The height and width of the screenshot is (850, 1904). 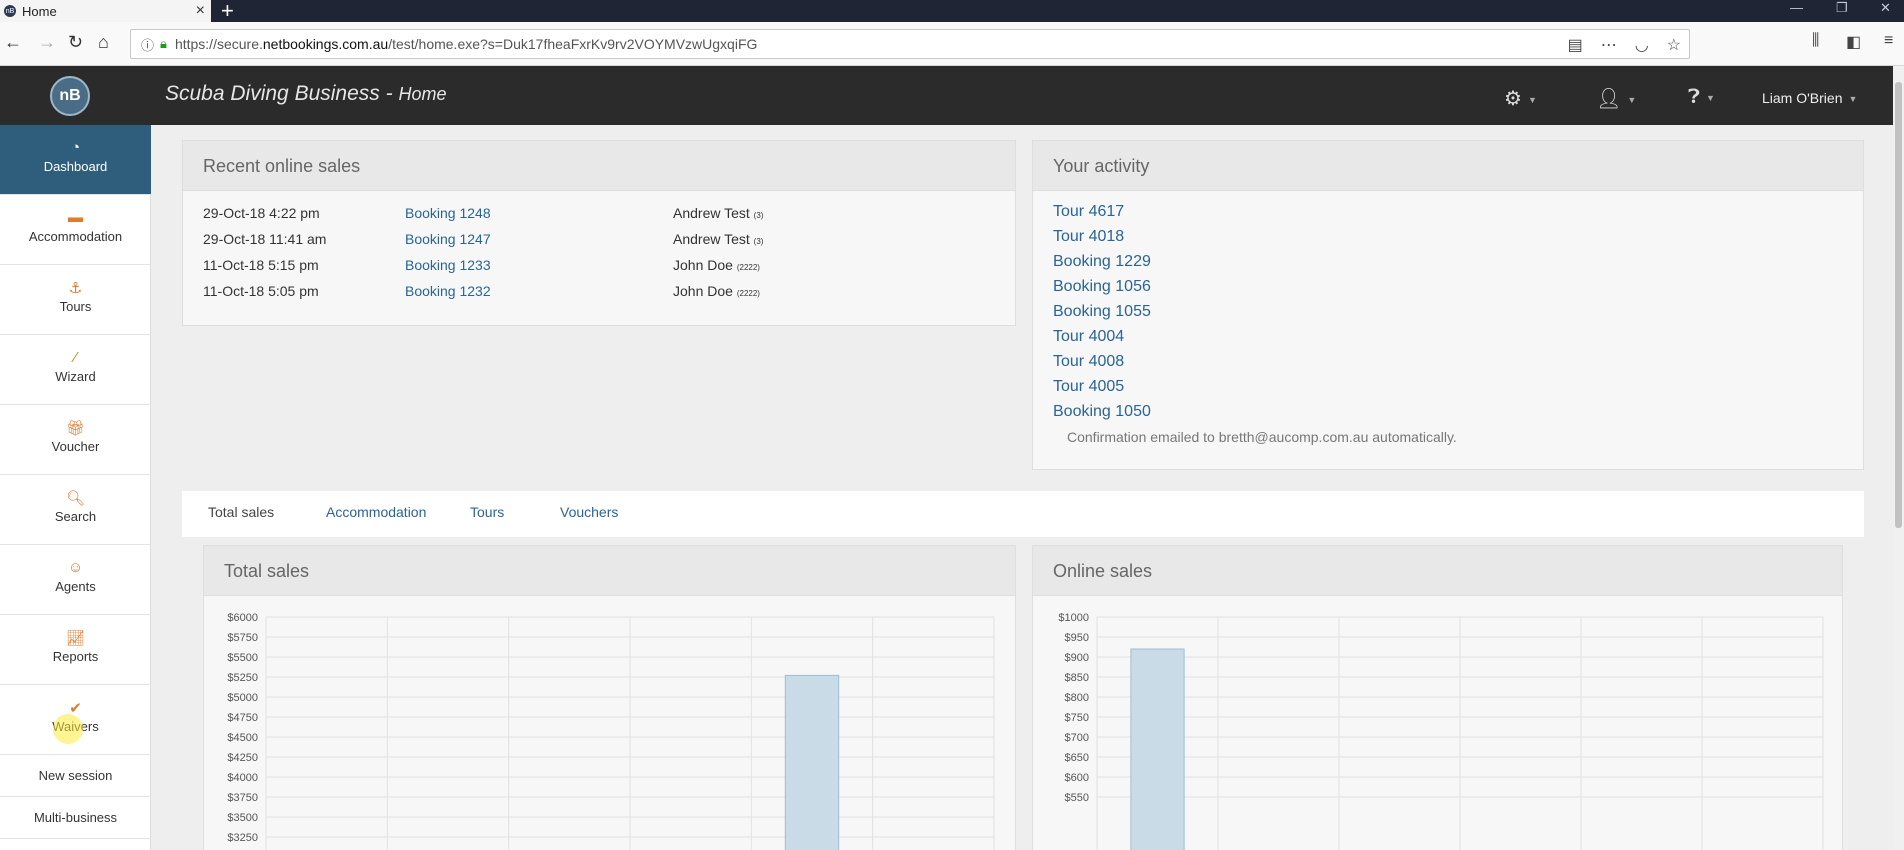 I want to click on minimize-icon: —, so click(x=1796, y=7).